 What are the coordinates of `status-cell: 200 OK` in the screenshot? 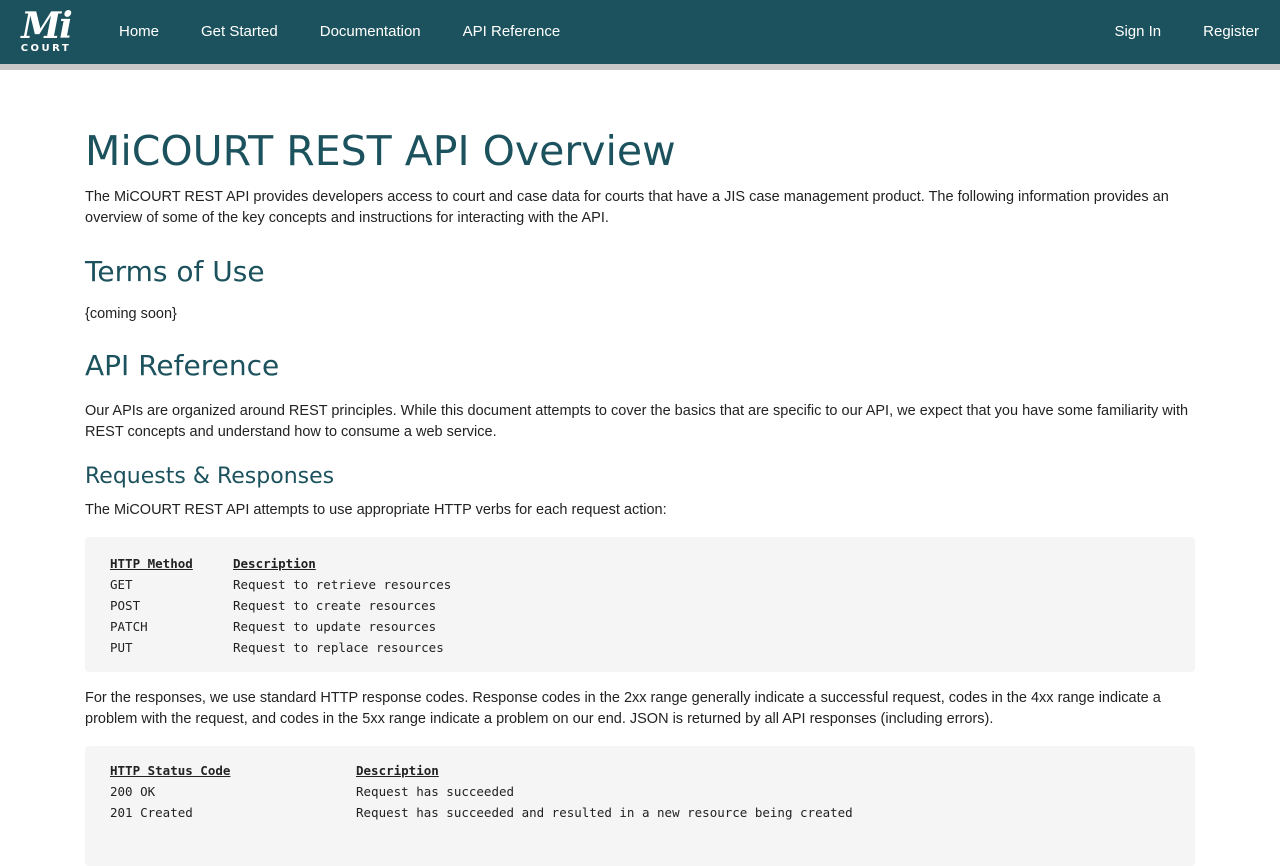 It's located at (133, 791).